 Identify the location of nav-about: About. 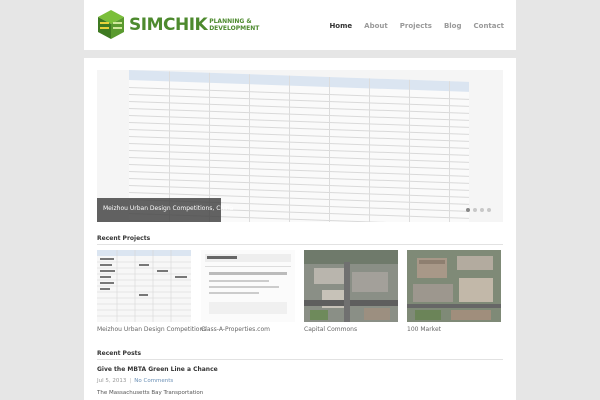
(376, 26).